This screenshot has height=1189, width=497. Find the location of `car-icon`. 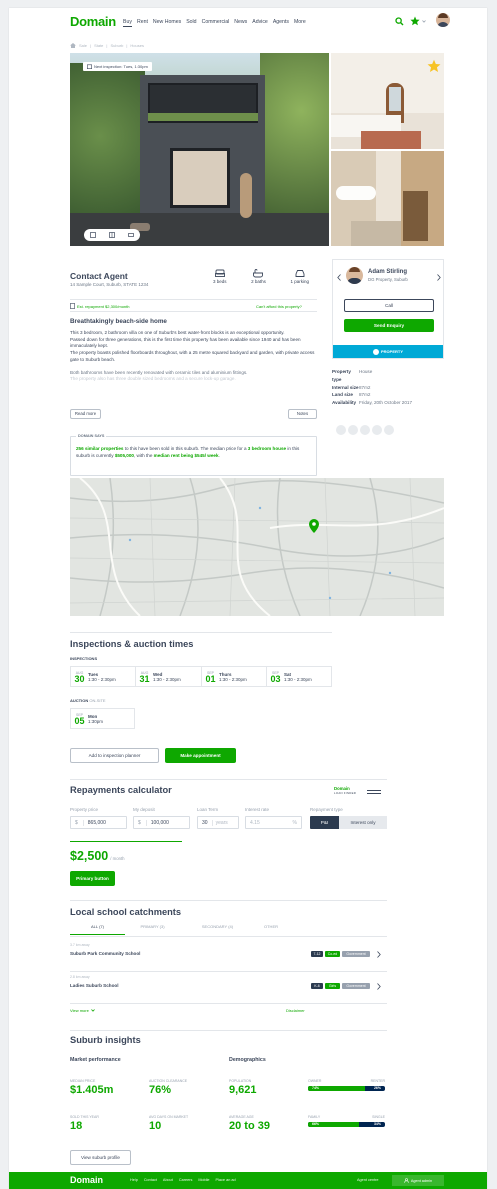

car-icon is located at coordinates (300, 273).